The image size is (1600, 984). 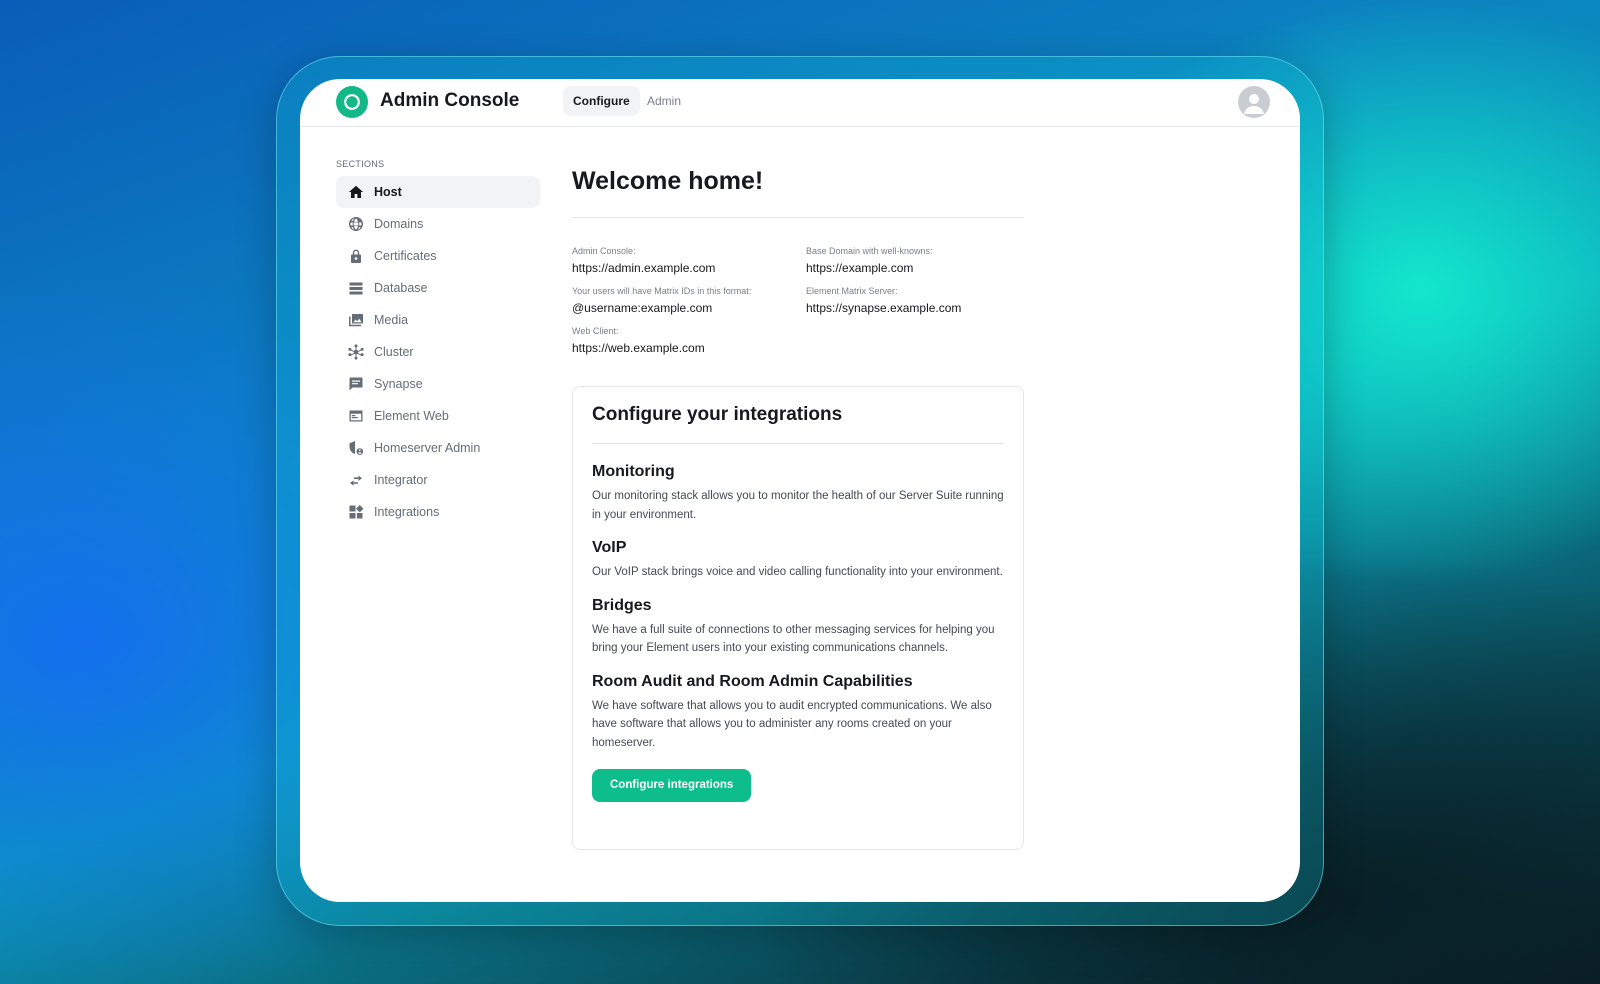 What do you see at coordinates (438, 352) in the screenshot?
I see `sidebar-item-cluster: Cluster` at bounding box center [438, 352].